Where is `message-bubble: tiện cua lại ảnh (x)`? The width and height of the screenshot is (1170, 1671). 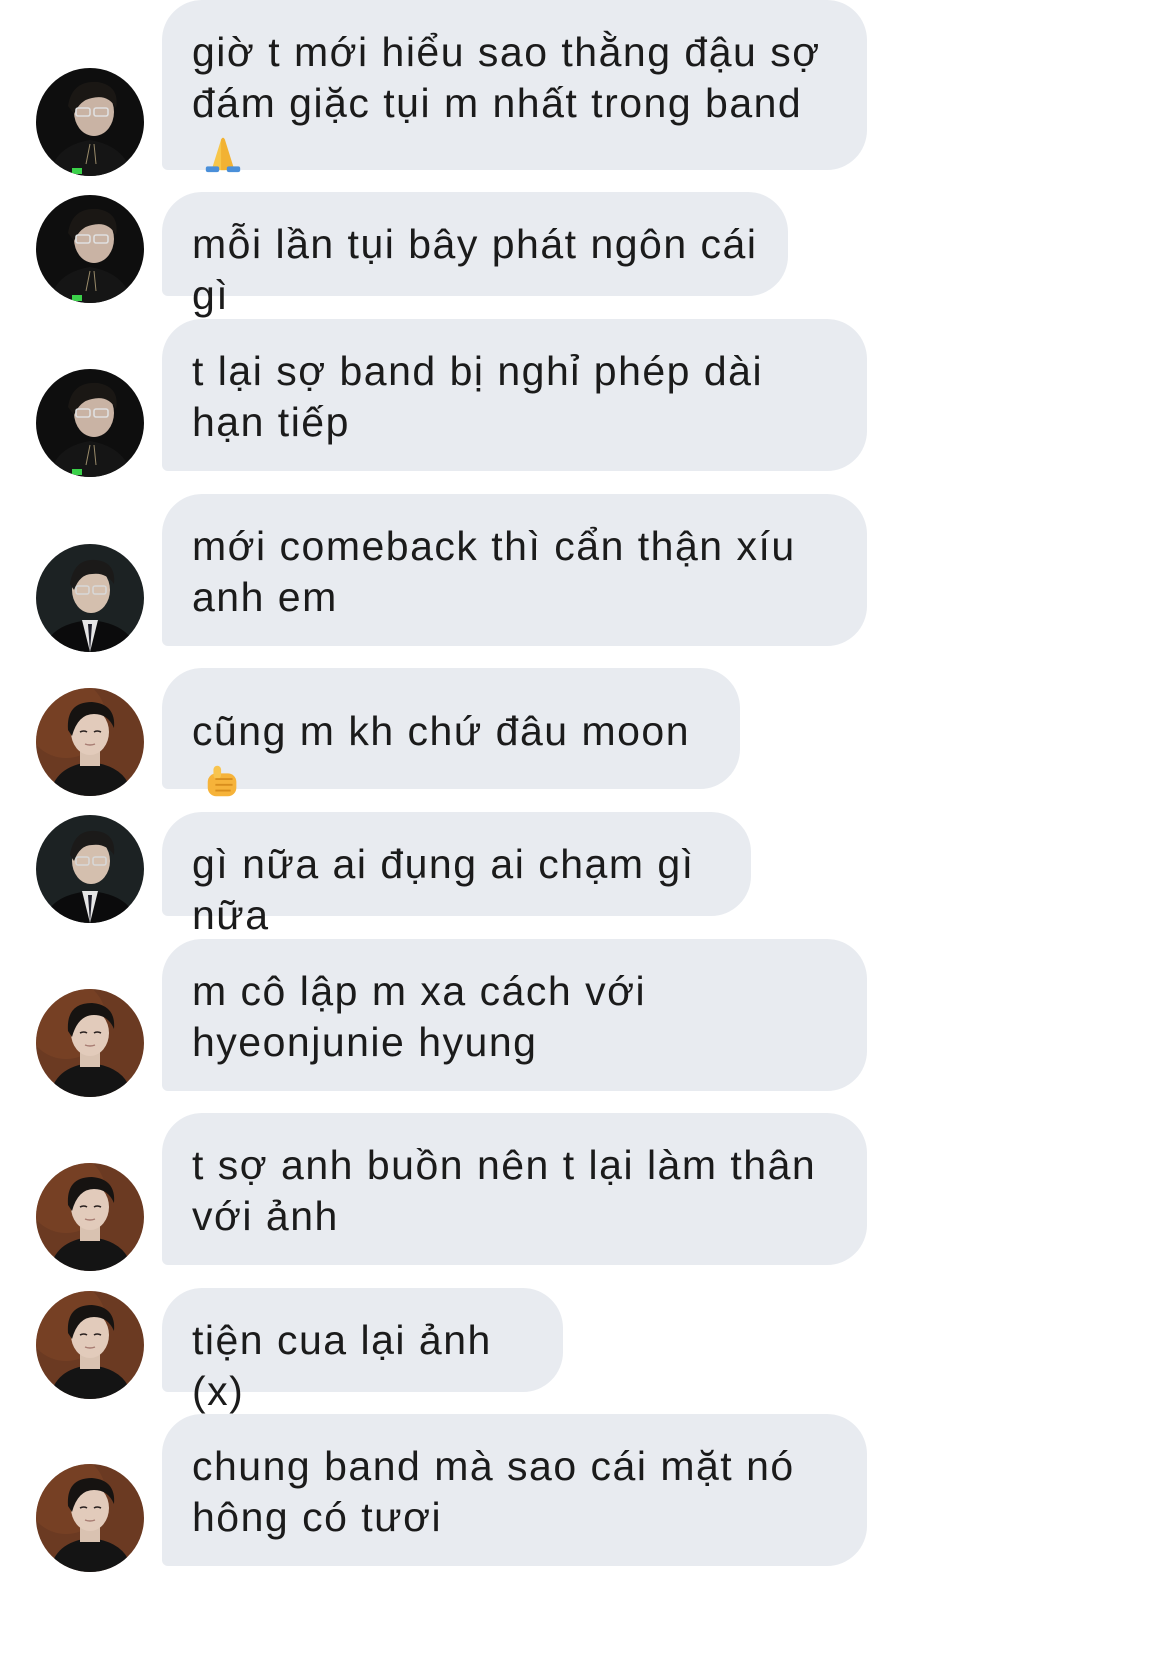
message-bubble: tiện cua lại ảnh (x) is located at coordinates (362, 1351).